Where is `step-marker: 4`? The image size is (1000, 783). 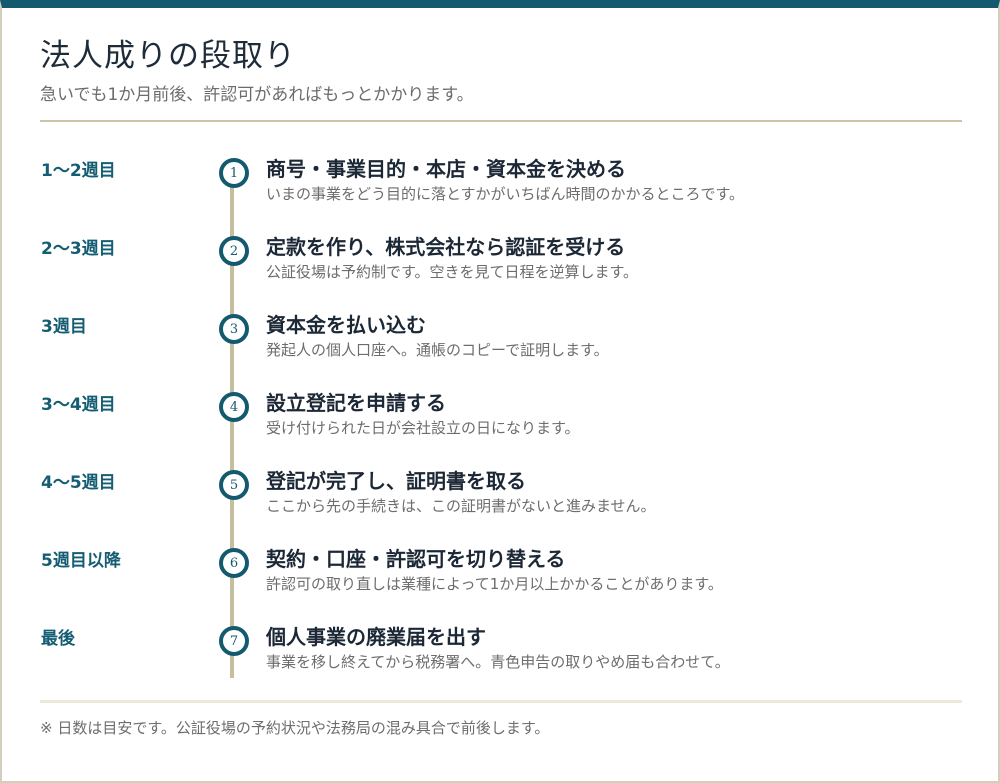
step-marker: 4 is located at coordinates (234, 407).